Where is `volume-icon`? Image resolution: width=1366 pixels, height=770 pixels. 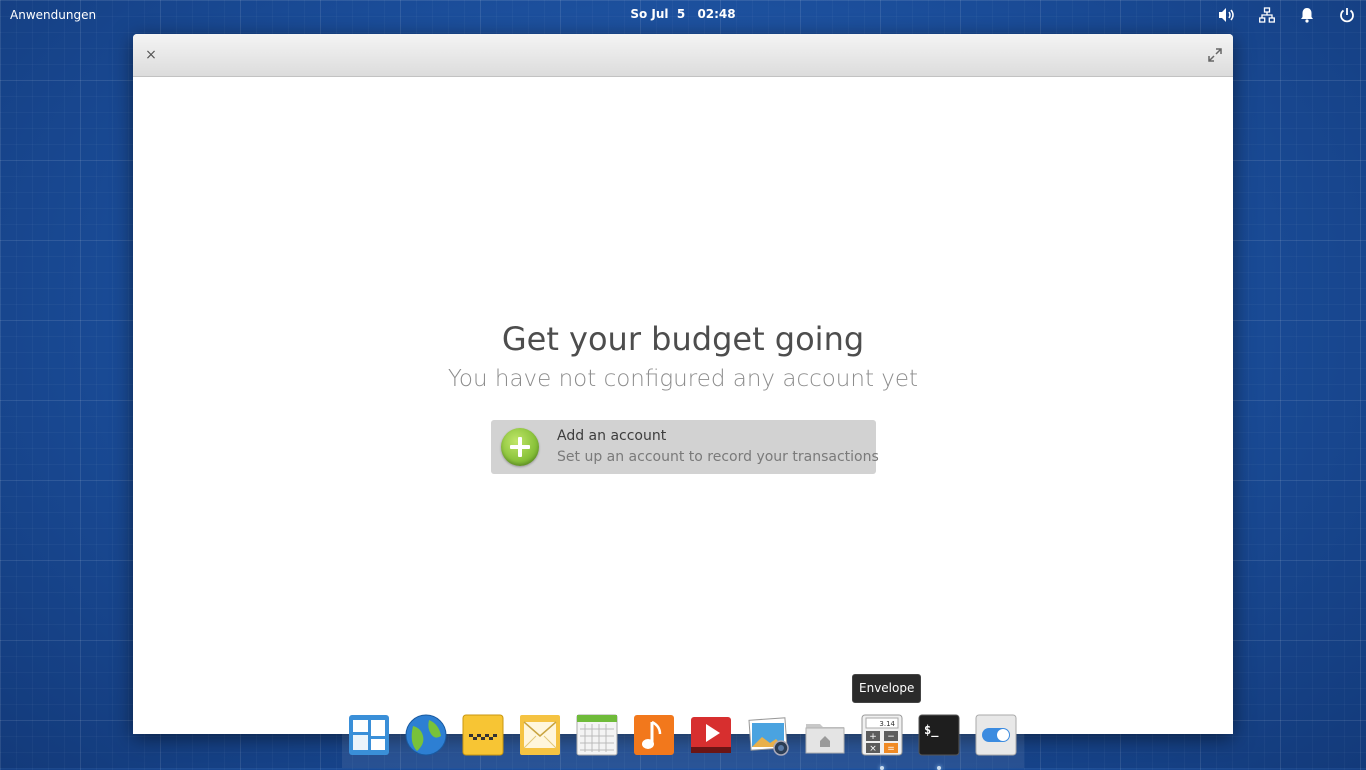
volume-icon is located at coordinates (1227, 15).